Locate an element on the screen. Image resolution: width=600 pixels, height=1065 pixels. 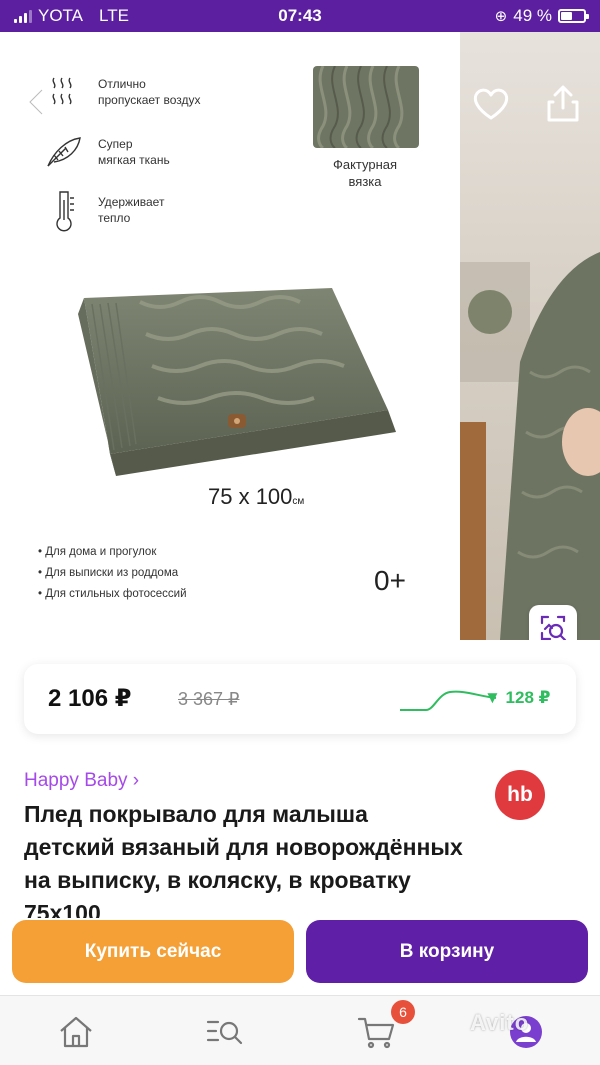
blanket-image is located at coordinates (240, 369).